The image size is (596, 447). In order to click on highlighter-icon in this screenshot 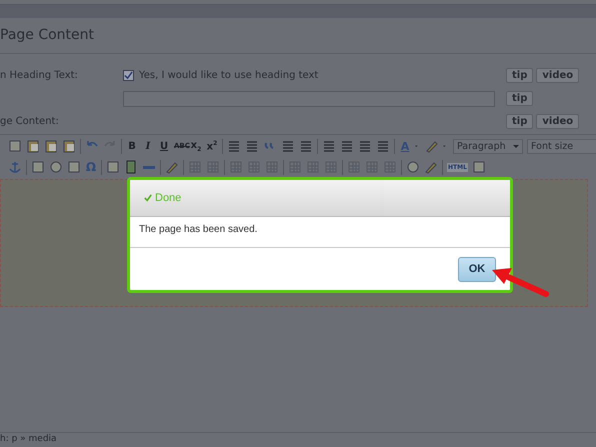, I will do `click(432, 146)`.